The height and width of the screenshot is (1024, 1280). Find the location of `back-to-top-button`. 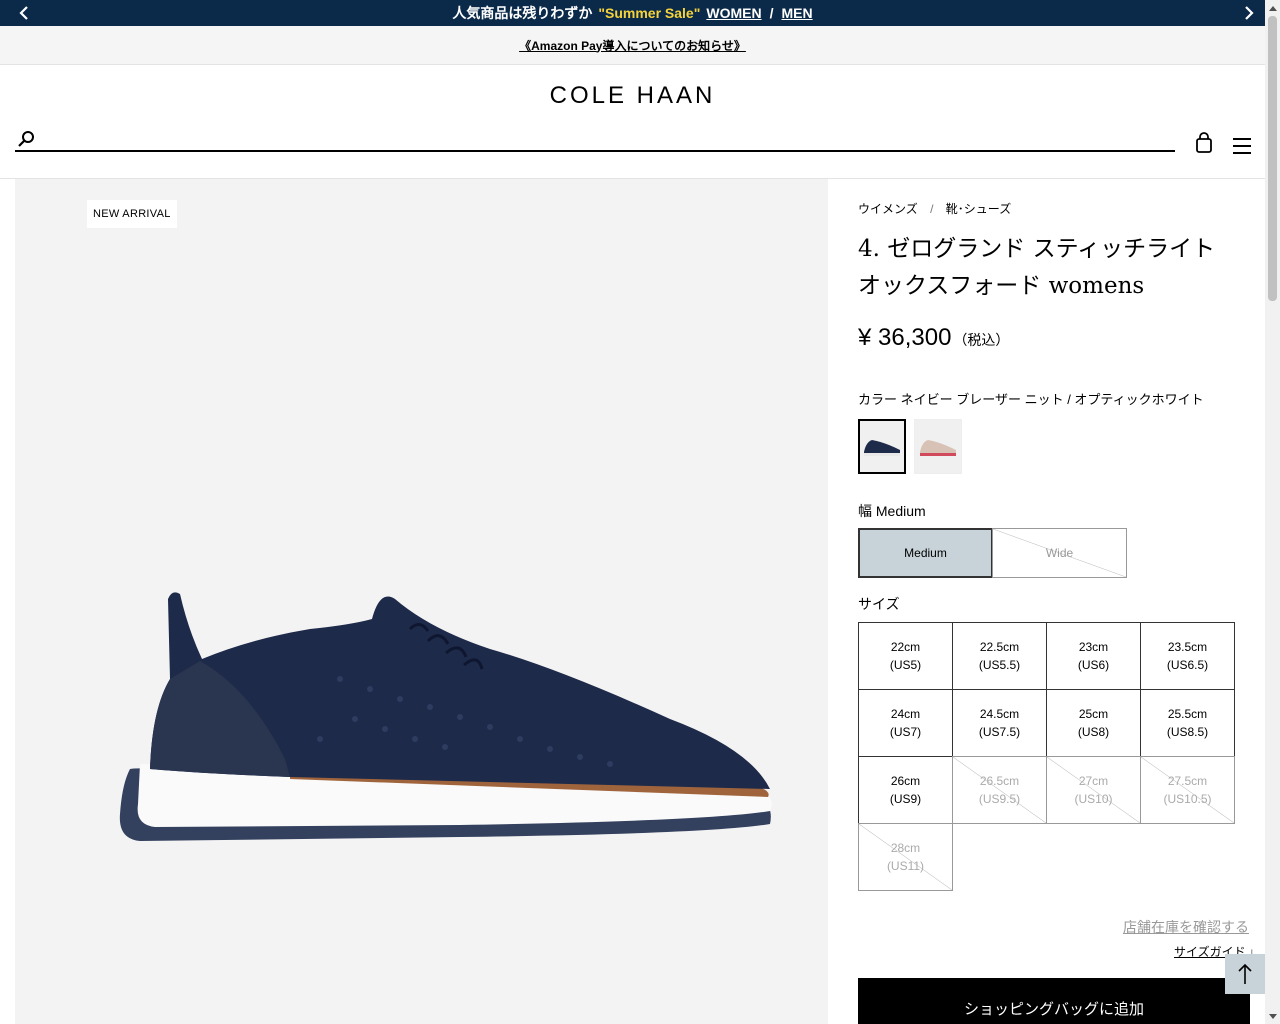

back-to-top-button is located at coordinates (1245, 974).